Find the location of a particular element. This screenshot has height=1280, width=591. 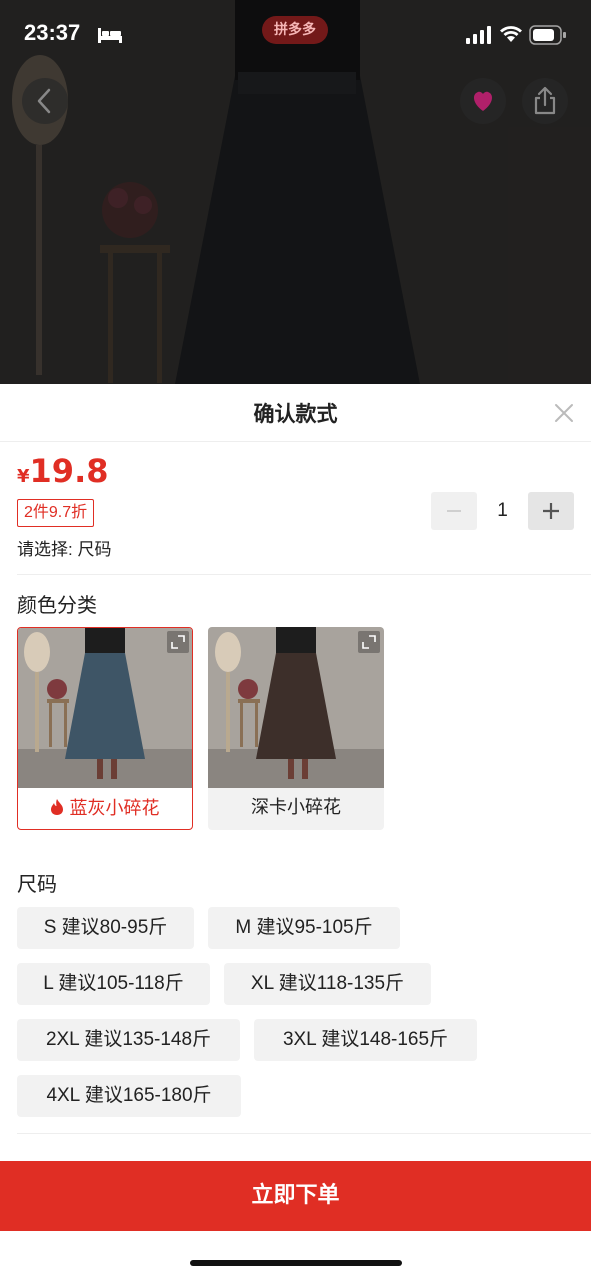

discount-badge: 2件9.7折 is located at coordinates (56, 513).